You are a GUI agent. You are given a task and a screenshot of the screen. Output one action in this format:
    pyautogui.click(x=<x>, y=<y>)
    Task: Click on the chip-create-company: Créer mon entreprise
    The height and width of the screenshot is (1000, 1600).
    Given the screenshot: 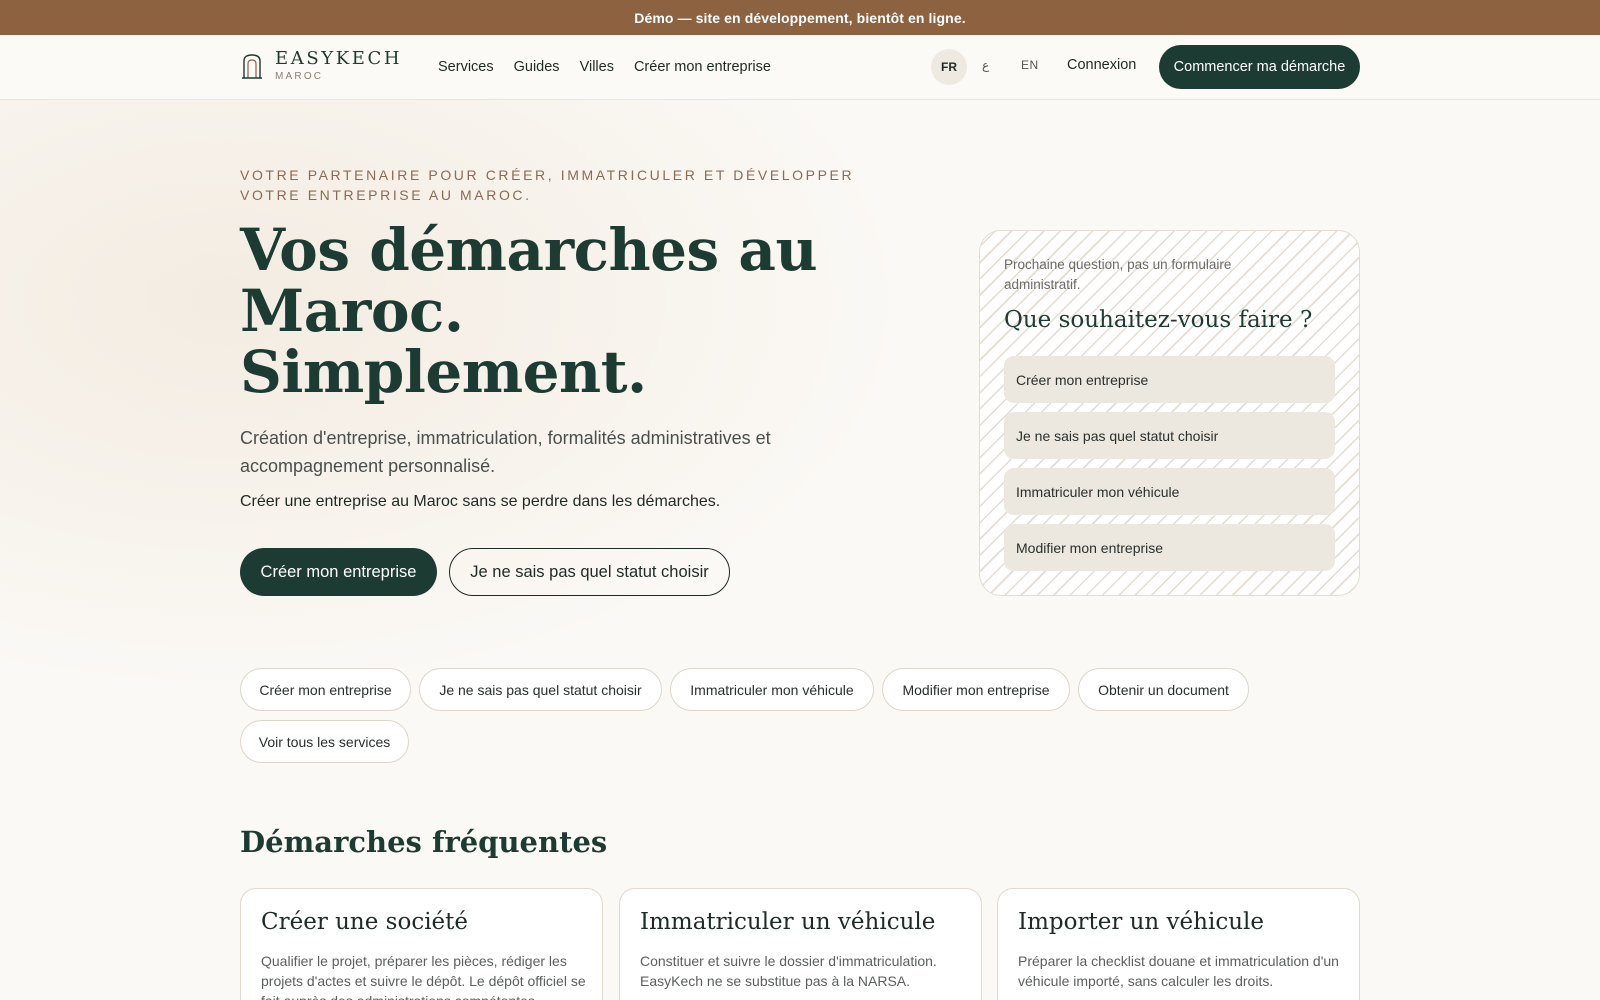 What is the action you would take?
    pyautogui.click(x=325, y=689)
    